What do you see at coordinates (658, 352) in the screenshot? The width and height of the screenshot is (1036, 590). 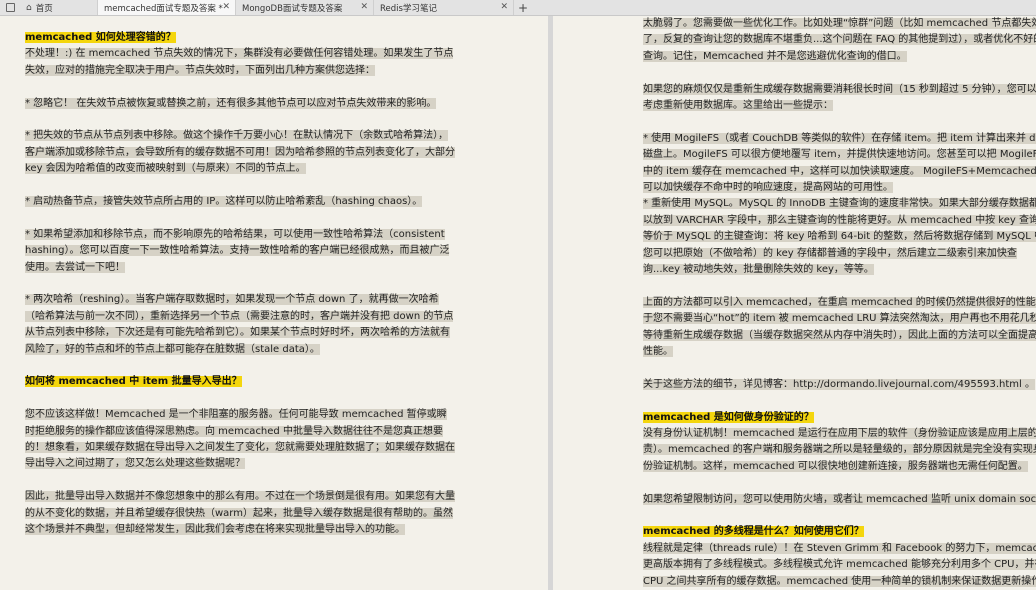 I see `text-line: 性能。` at bounding box center [658, 352].